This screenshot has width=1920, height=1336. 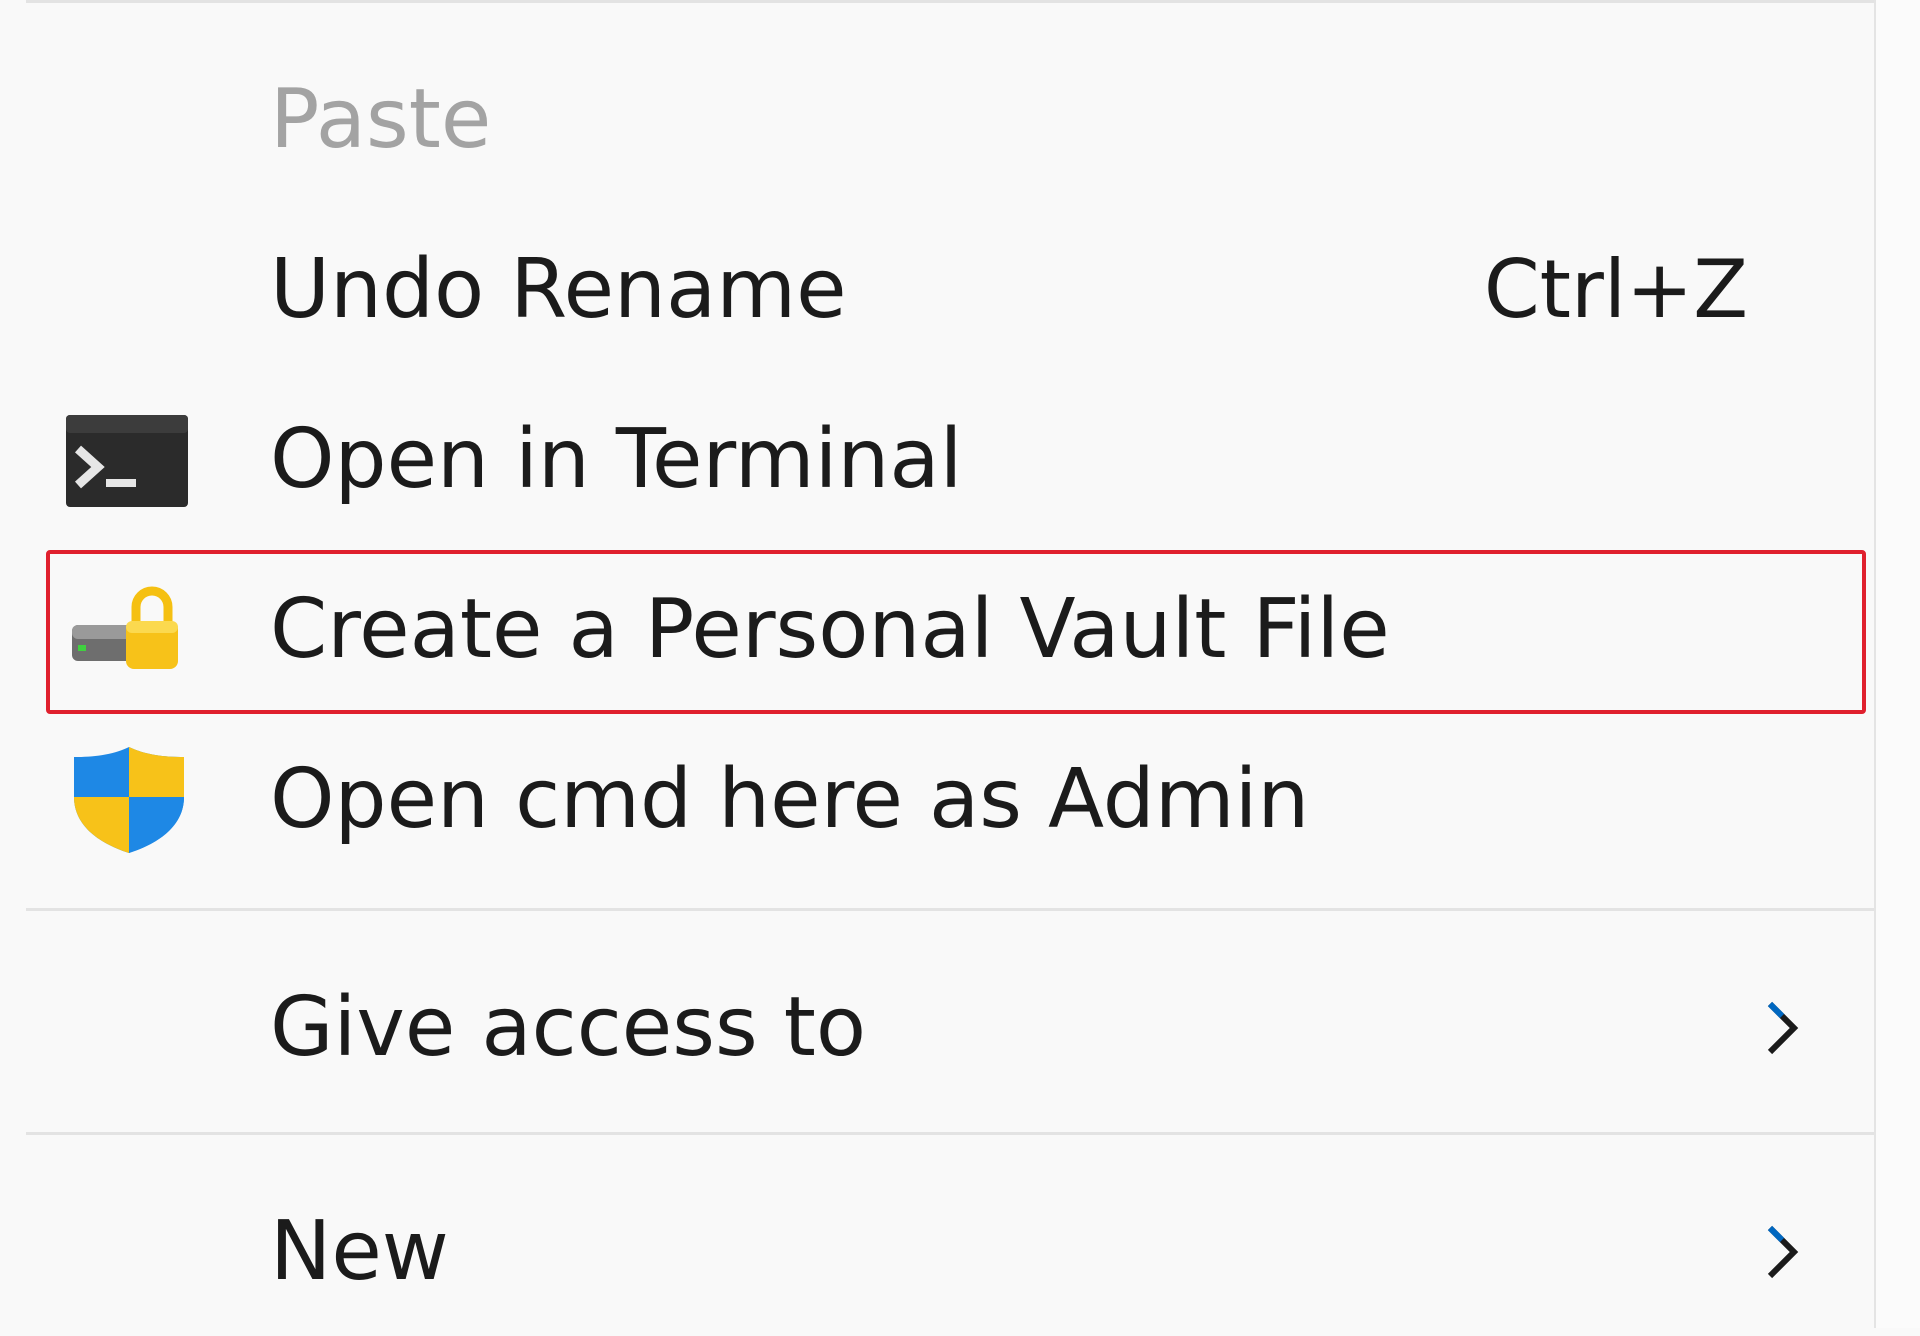 I want to click on menu-item-open-in-terminal: Open in Terminal, so click(x=937, y=460).